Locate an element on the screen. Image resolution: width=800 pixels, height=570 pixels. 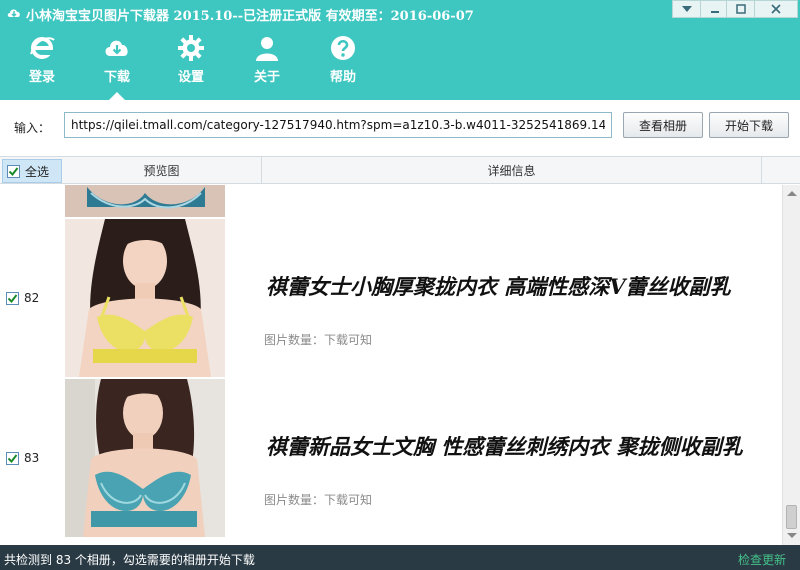
row-number: 82 is located at coordinates (32, 298).